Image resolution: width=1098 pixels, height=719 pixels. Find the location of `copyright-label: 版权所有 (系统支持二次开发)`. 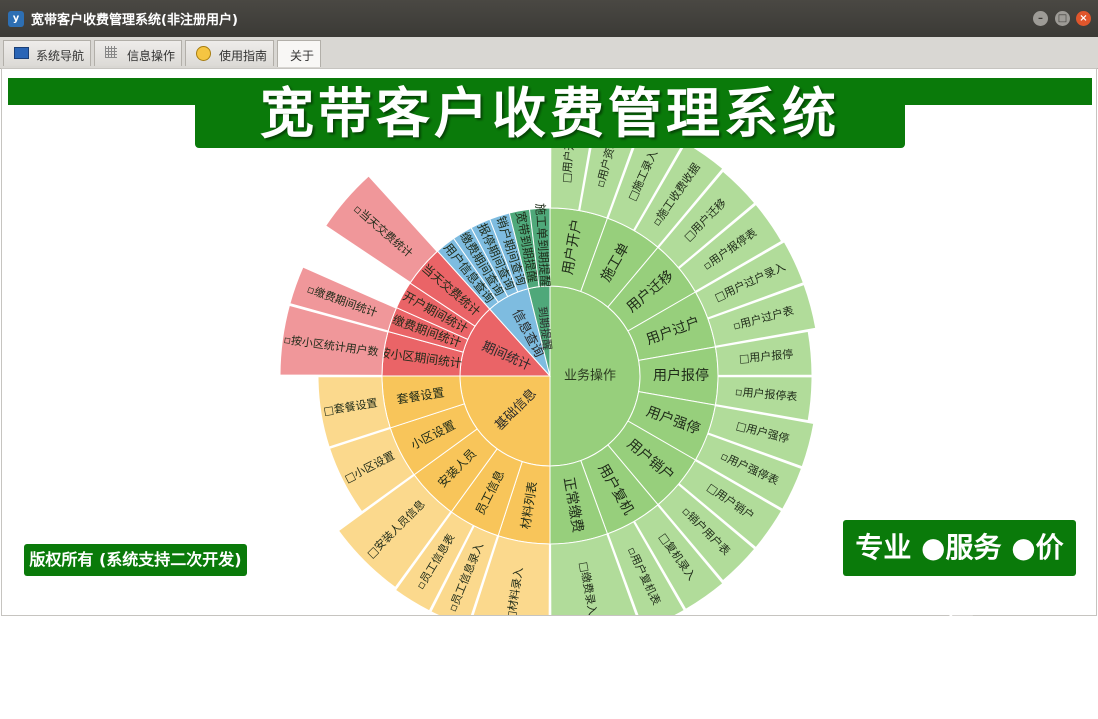

copyright-label: 版权所有 (系统支持二次开发) is located at coordinates (135, 560).